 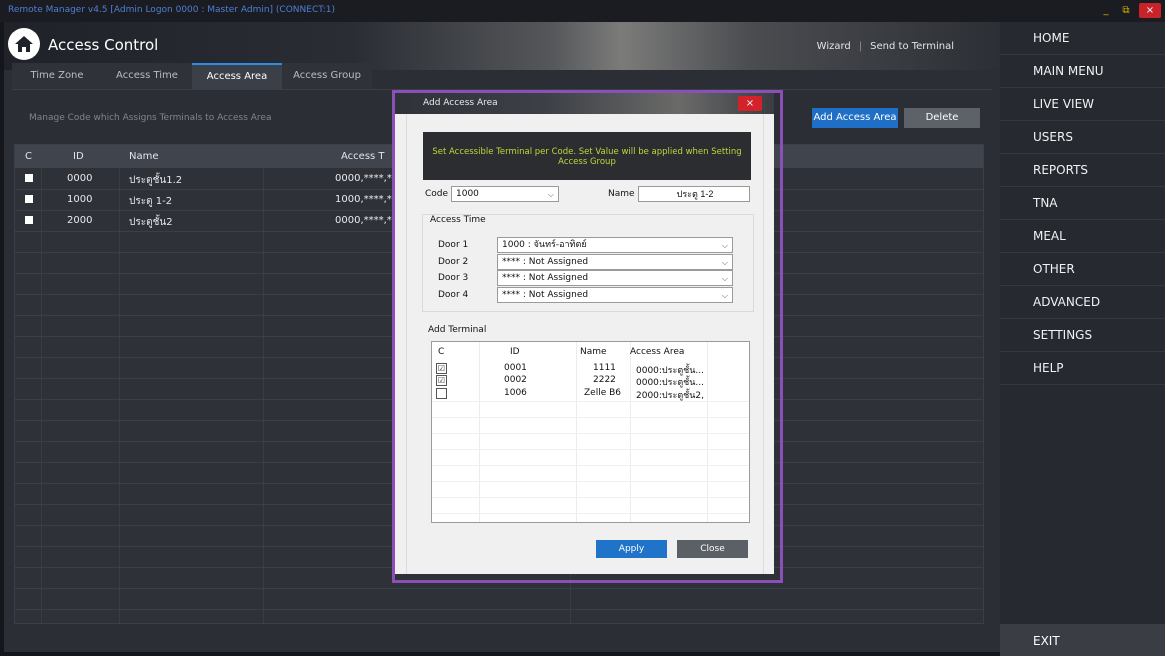 What do you see at coordinates (1082, 137) in the screenshot?
I see `menu-item-users: USERS` at bounding box center [1082, 137].